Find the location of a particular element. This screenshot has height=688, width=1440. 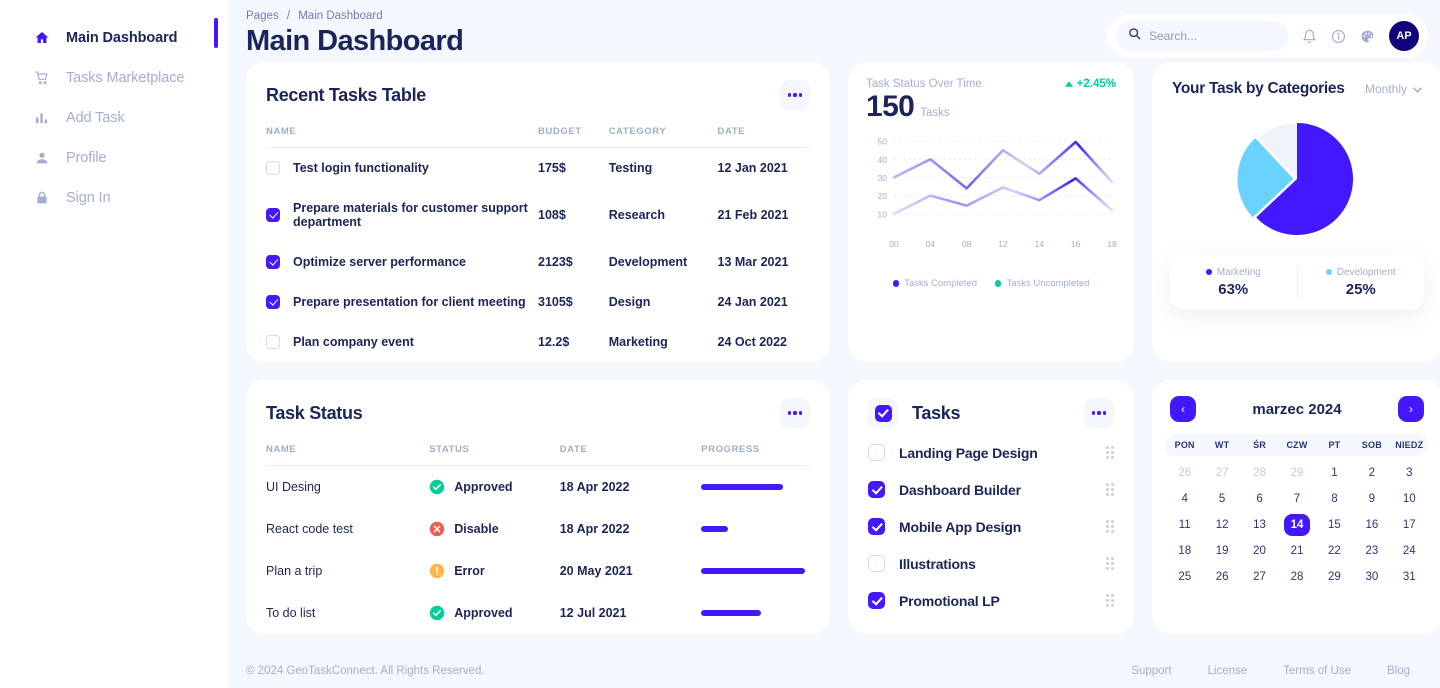

sidebar-item-label: Sign In is located at coordinates (88, 198).